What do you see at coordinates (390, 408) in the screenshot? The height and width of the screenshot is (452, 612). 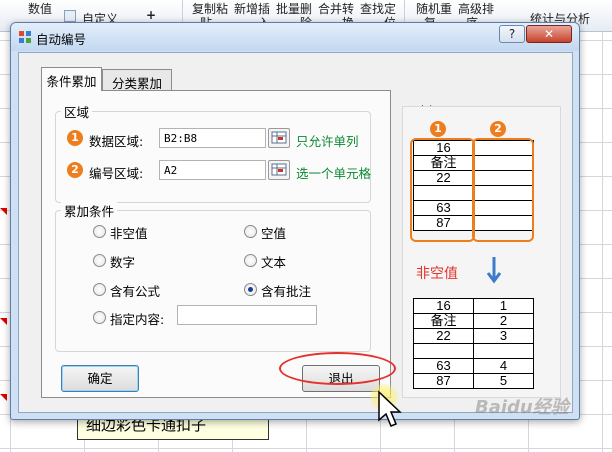 I see `mouse-cursor-icon` at bounding box center [390, 408].